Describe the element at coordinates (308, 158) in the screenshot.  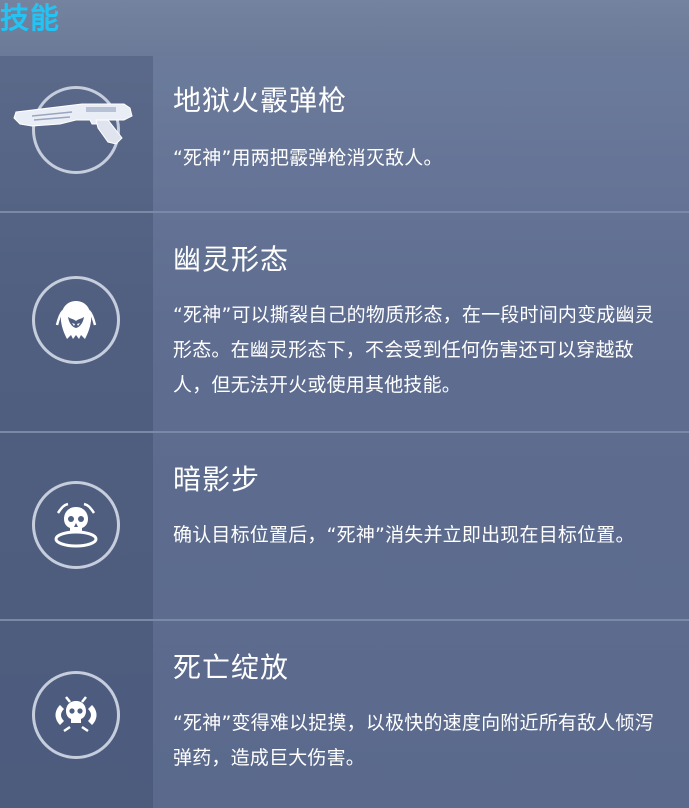
I see `ability-description: “死神”用两把霰弹枪消灭敌人。` at that location.